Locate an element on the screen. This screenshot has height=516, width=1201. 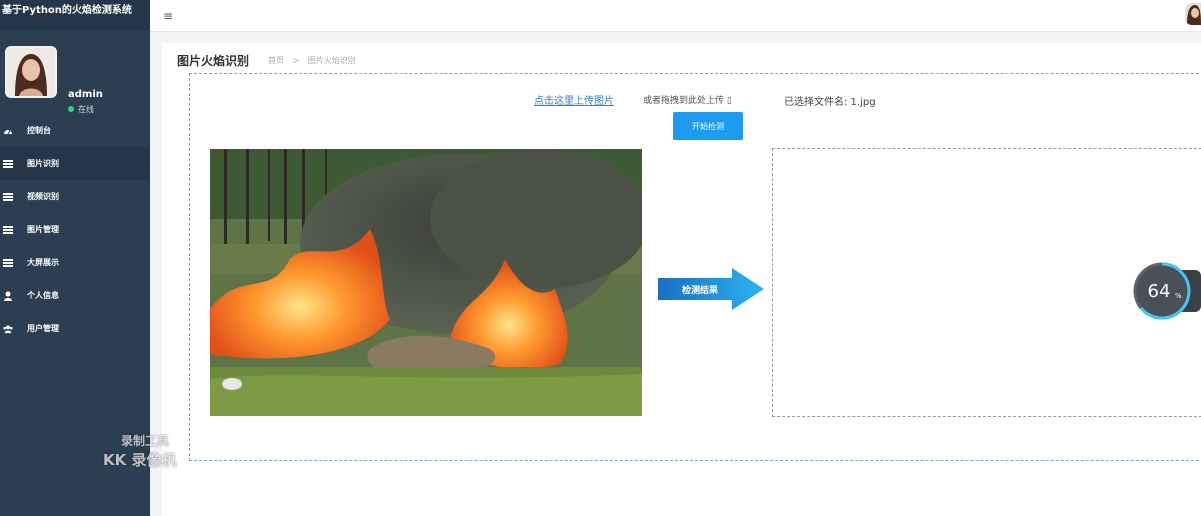
top-avatar is located at coordinates (1193, 14).